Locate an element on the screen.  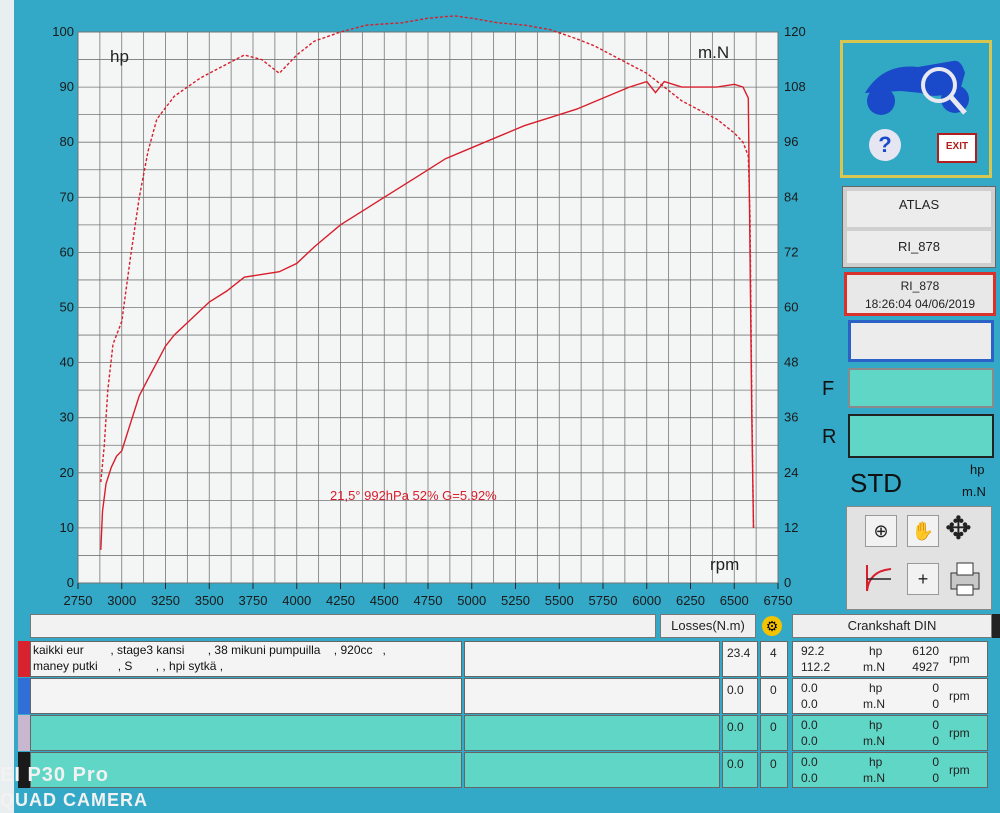
x-tick-label: 3500 is located at coordinates (209, 600).